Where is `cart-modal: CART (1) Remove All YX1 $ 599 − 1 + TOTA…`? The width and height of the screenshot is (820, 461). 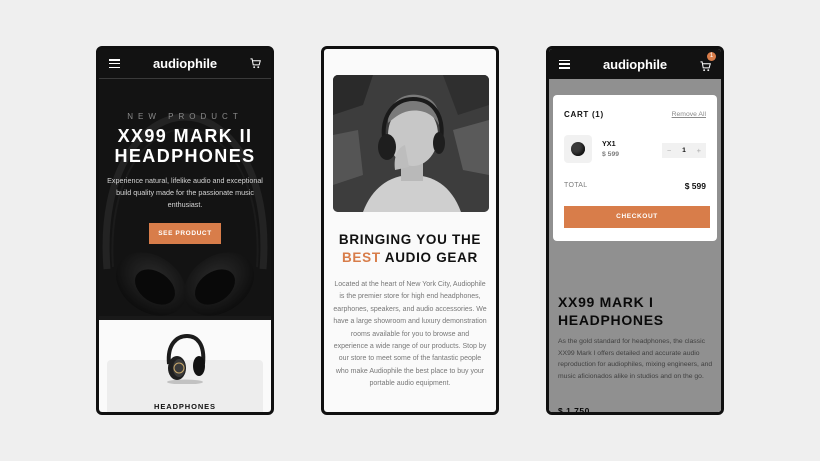 cart-modal: CART (1) Remove All YX1 $ 599 − 1 + TOTA… is located at coordinates (635, 168).